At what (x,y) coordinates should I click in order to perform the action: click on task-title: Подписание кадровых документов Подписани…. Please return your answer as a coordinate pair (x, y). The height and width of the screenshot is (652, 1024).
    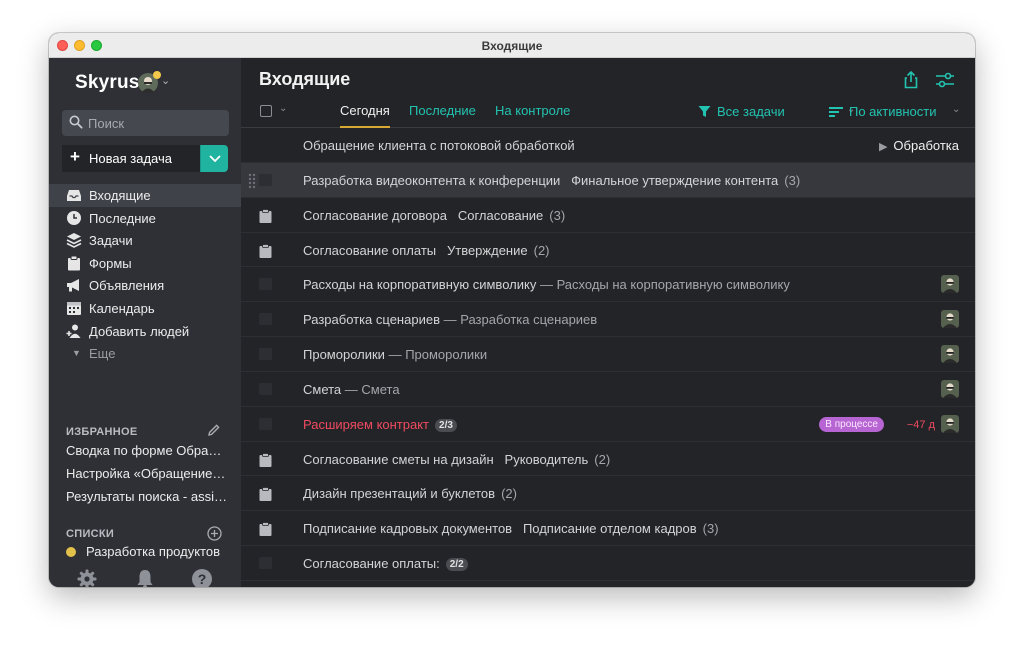
    Looking at the image, I should click on (511, 529).